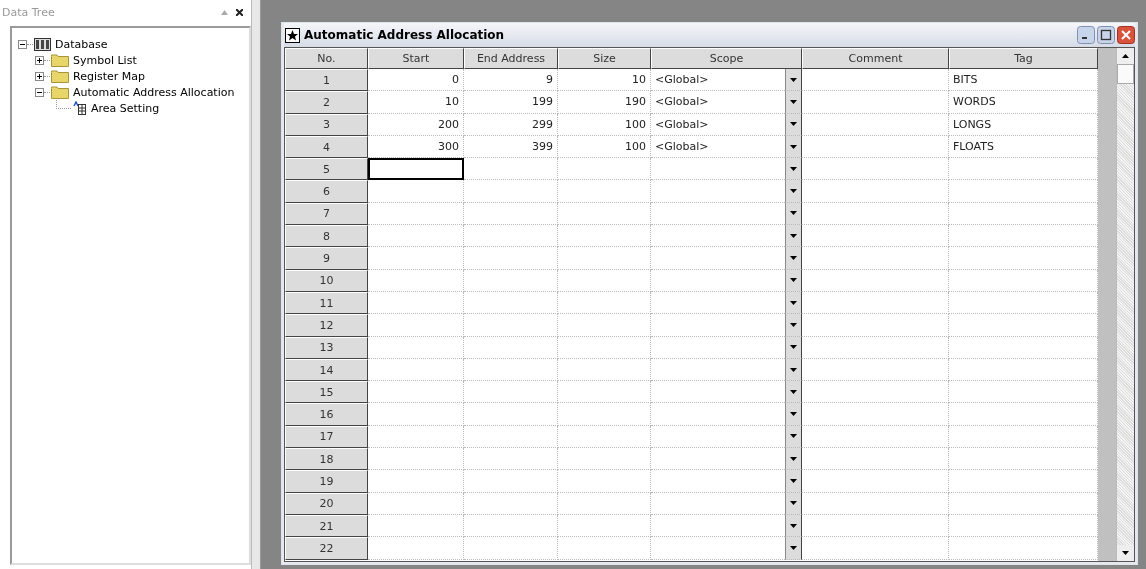  I want to click on table-cell: 9, so click(511, 80).